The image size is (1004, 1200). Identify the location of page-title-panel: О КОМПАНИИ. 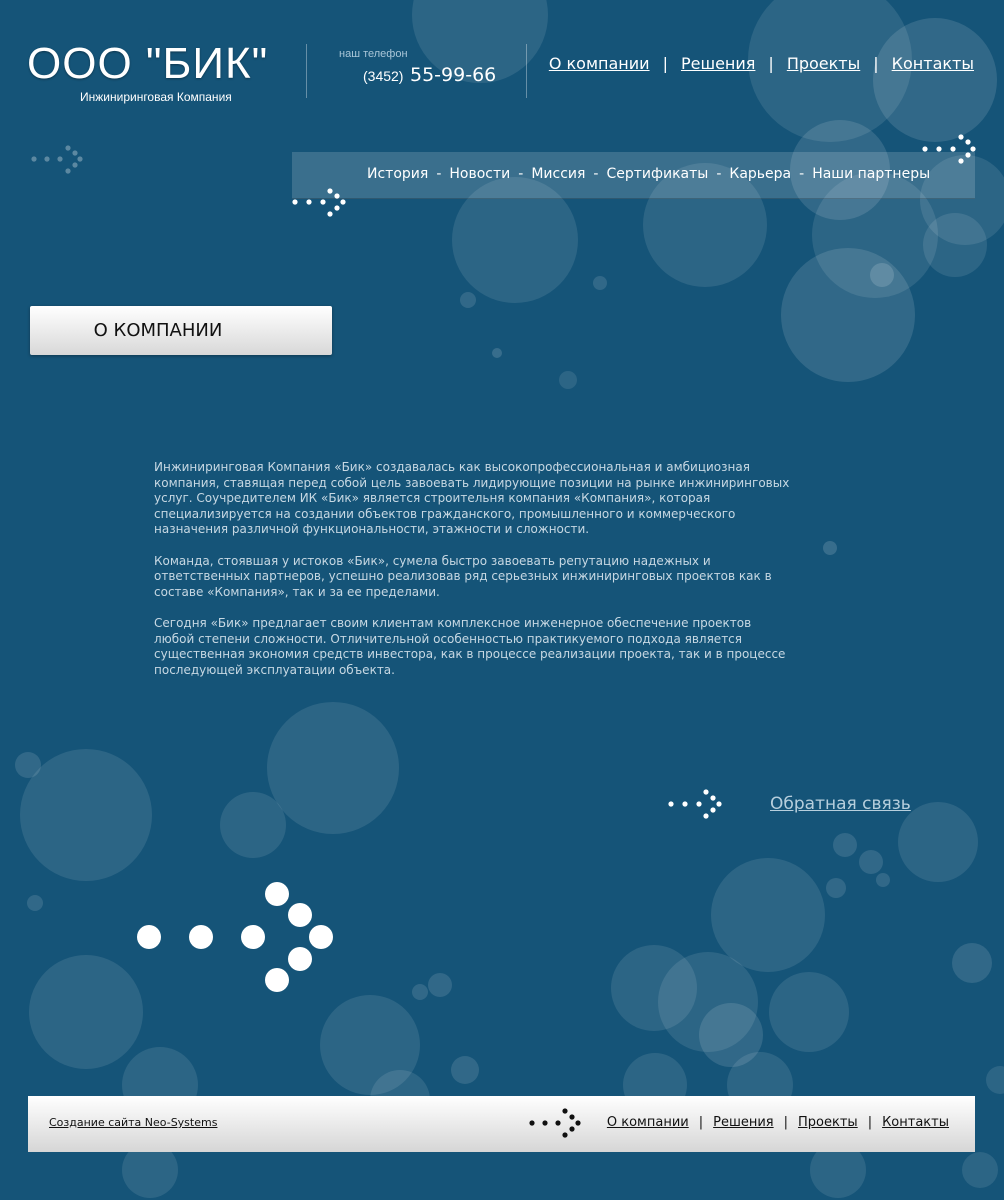
(181, 330).